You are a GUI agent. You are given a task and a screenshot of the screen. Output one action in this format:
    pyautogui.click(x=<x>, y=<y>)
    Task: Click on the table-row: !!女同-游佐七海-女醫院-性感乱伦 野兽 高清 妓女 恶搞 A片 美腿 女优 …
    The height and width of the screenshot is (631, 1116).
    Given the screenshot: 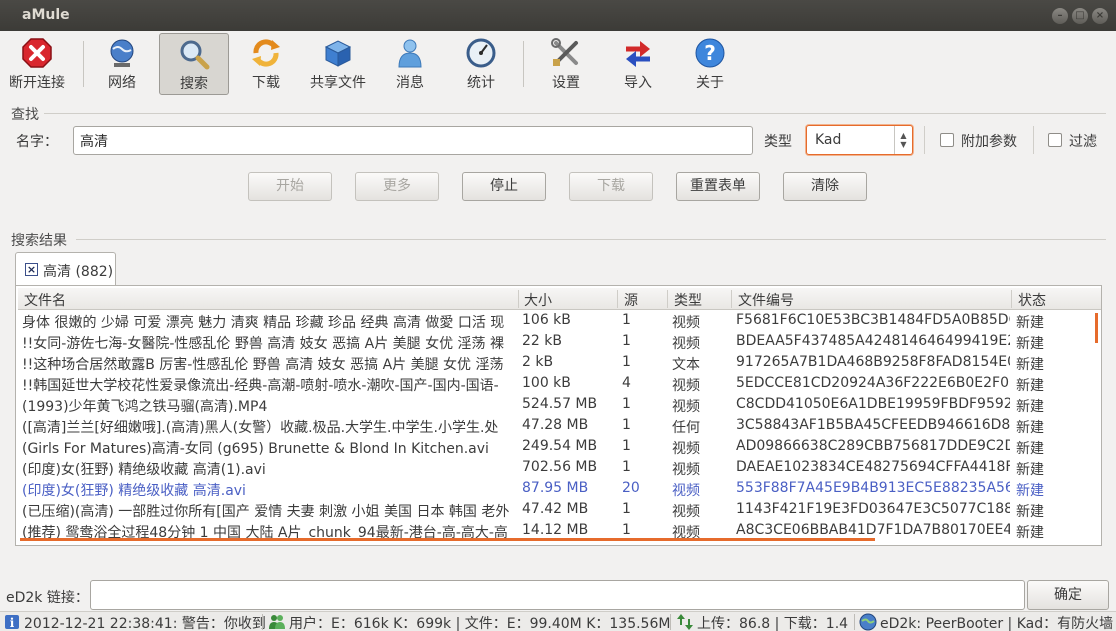 What is the action you would take?
    pyautogui.click(x=559, y=342)
    